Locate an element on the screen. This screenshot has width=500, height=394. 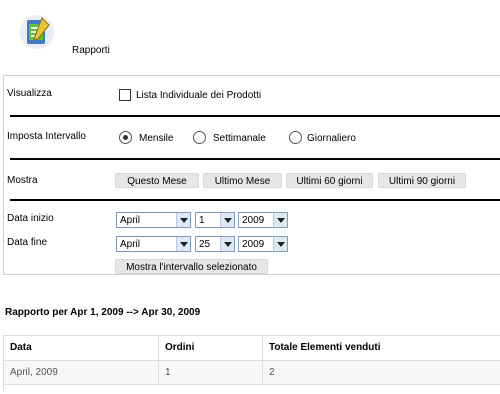
column-header-orders: Ordini is located at coordinates (211, 348).